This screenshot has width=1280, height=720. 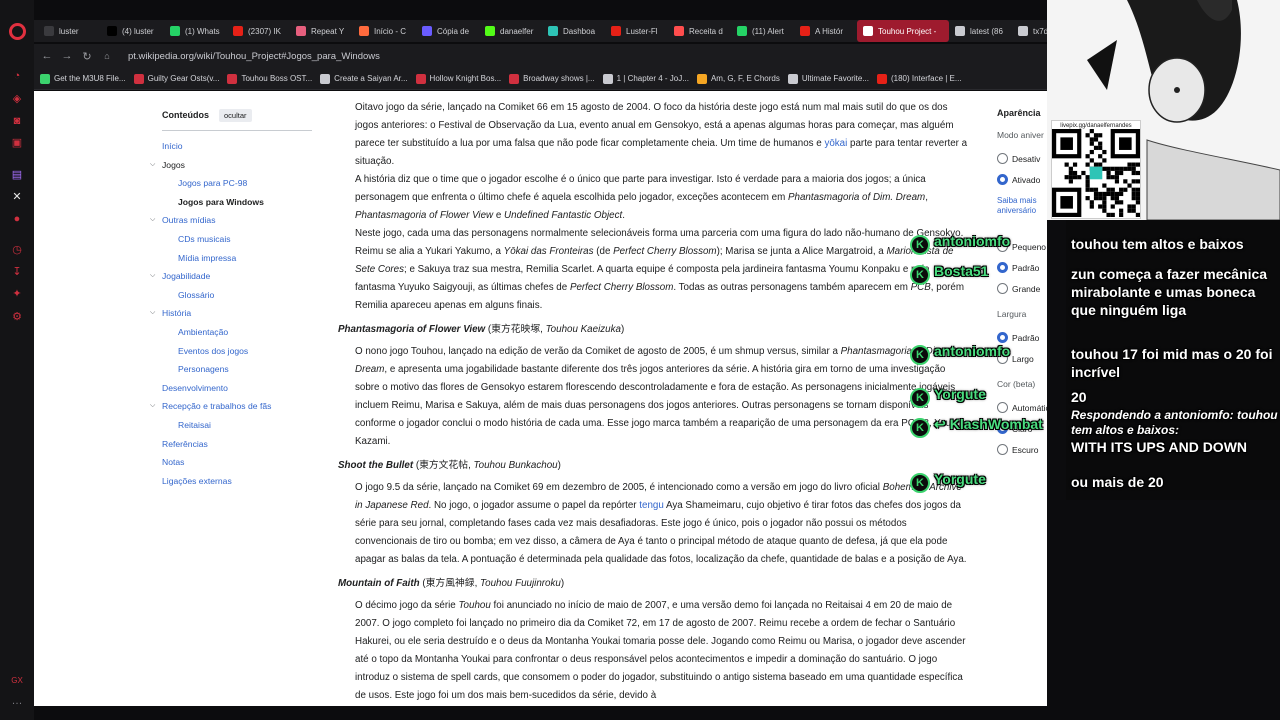 I want to click on tab-13: Touhou Project -, so click(x=903, y=31).